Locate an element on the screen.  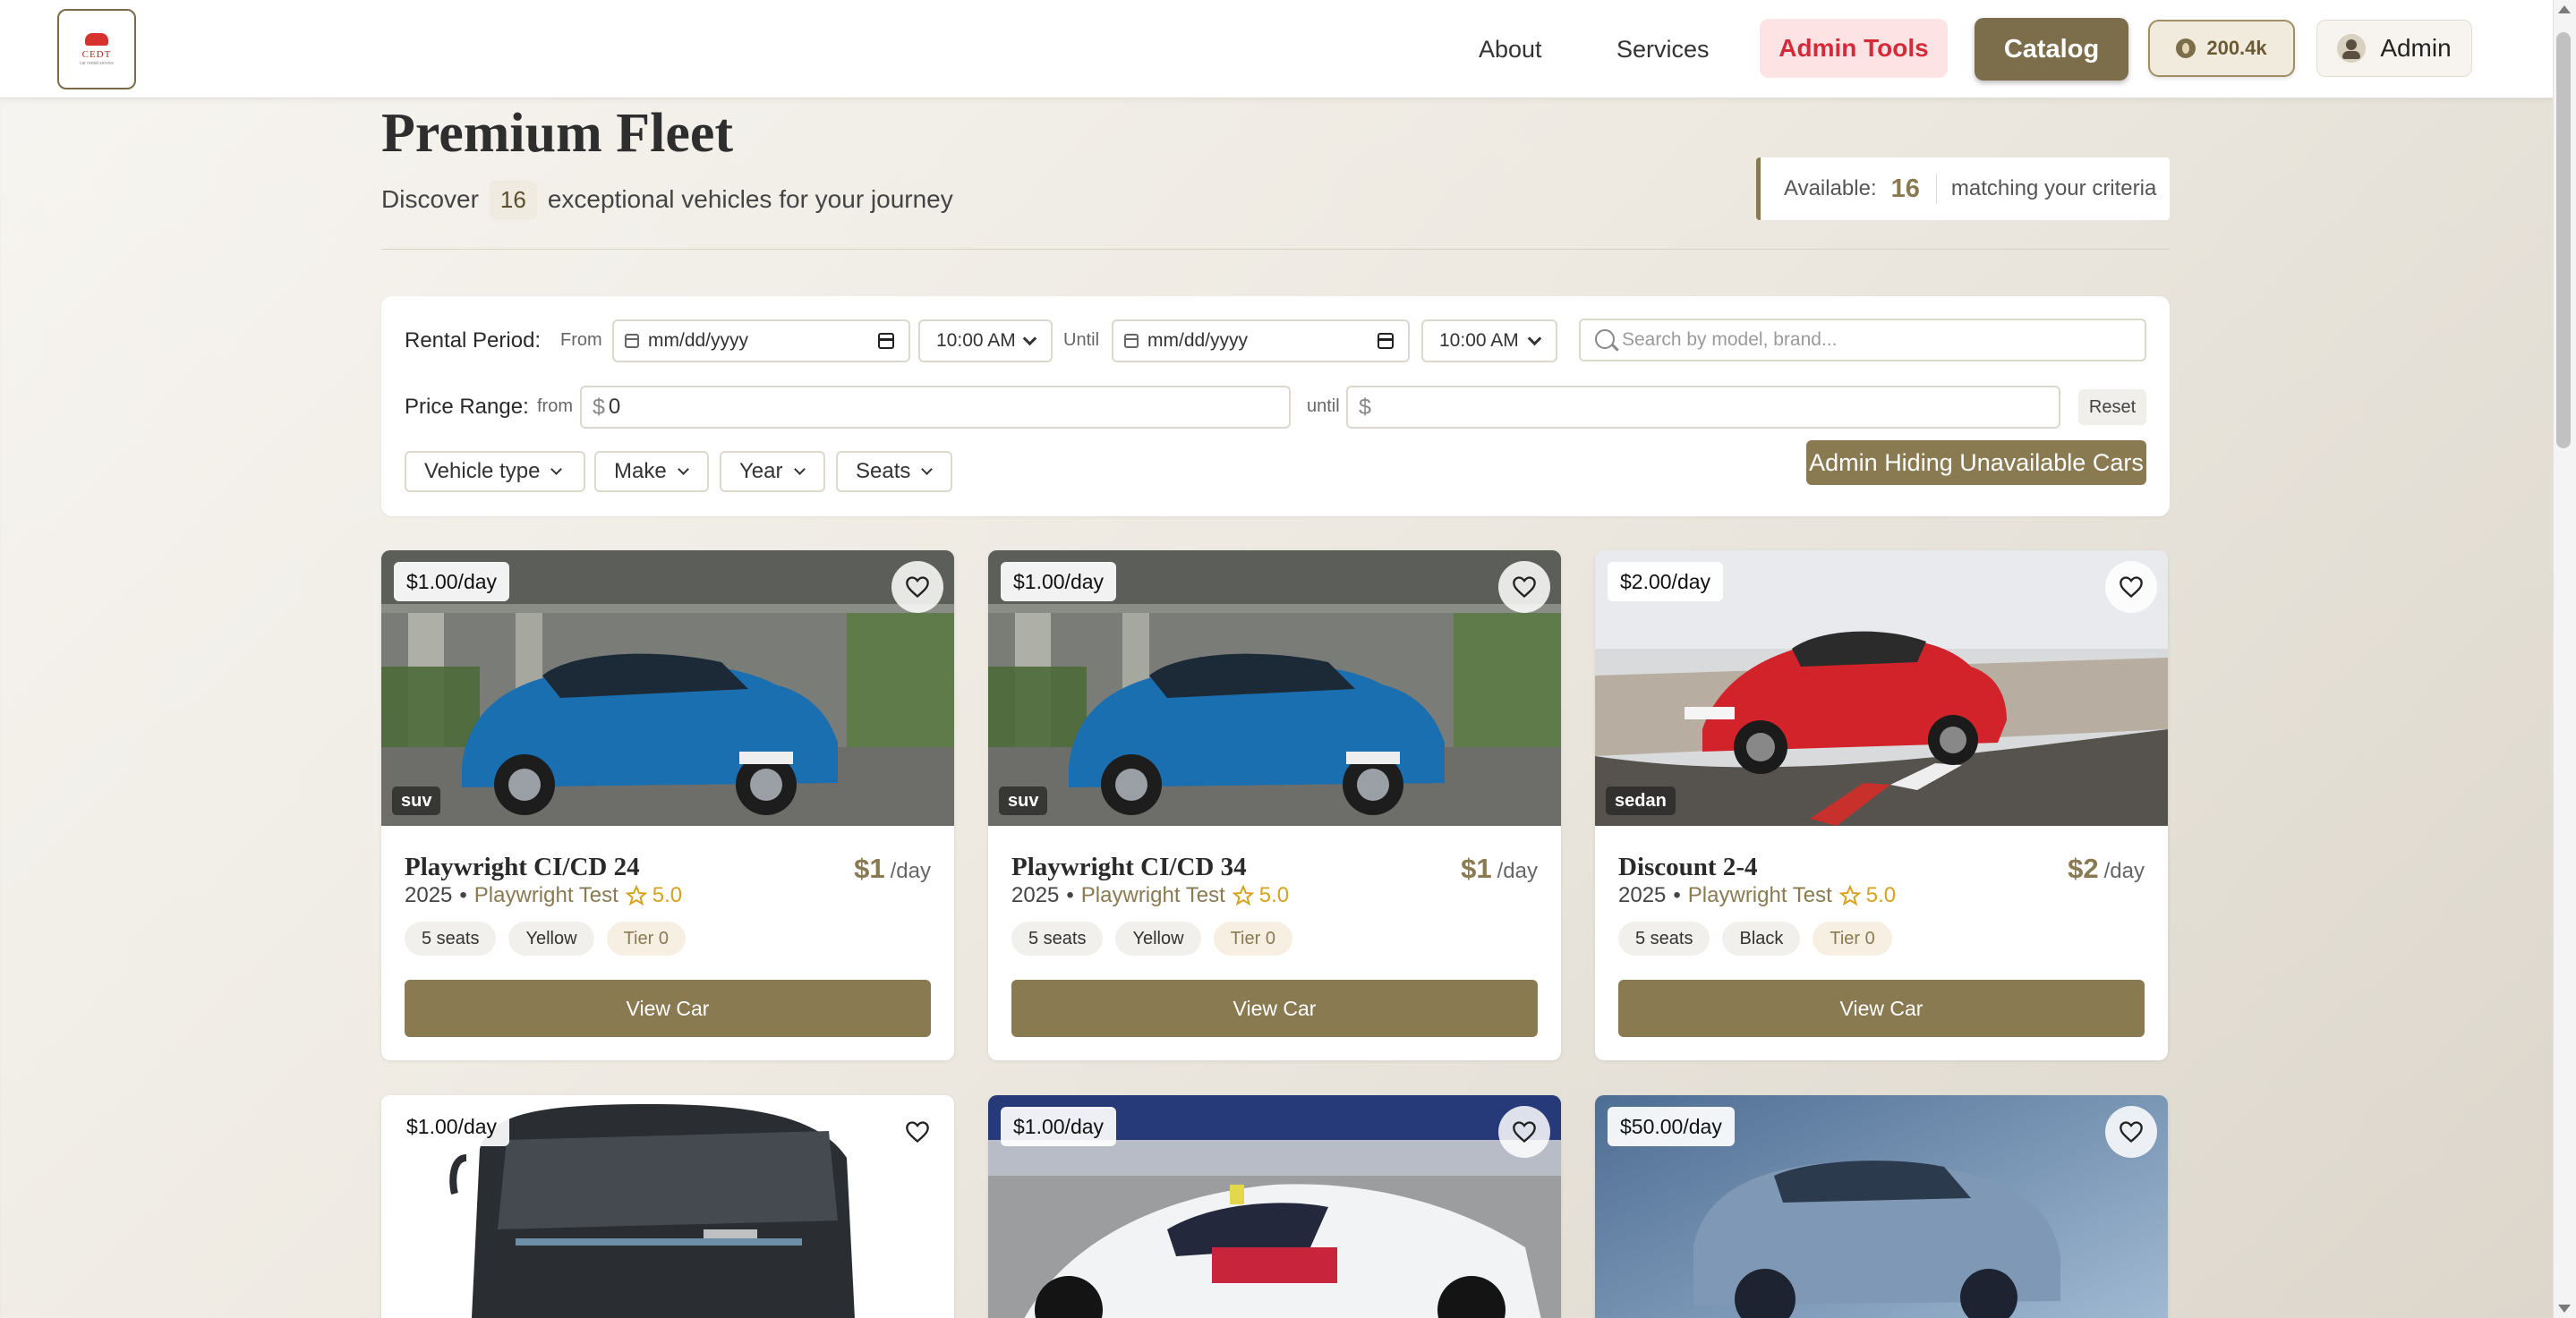
until-time-value: 10:00 AM is located at coordinates (1479, 340).